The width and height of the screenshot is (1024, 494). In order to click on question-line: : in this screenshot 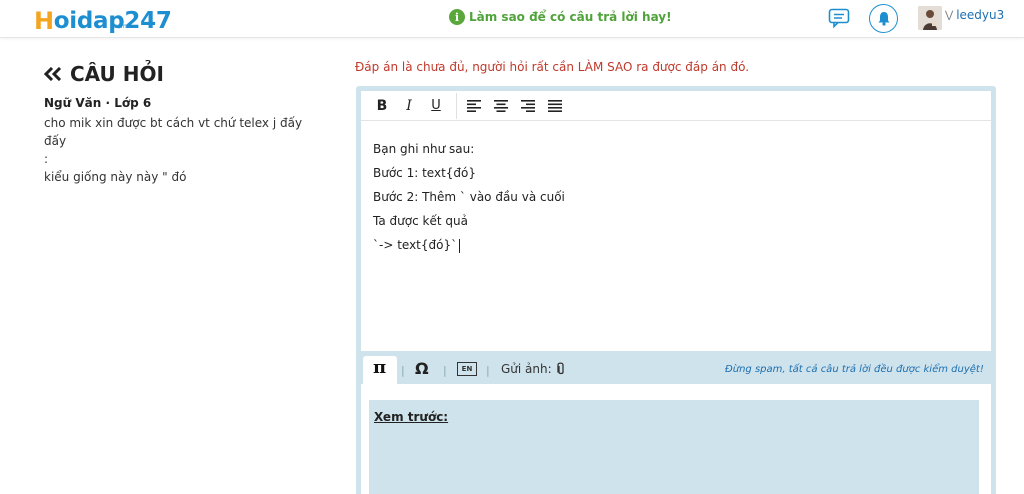, I will do `click(46, 159)`.